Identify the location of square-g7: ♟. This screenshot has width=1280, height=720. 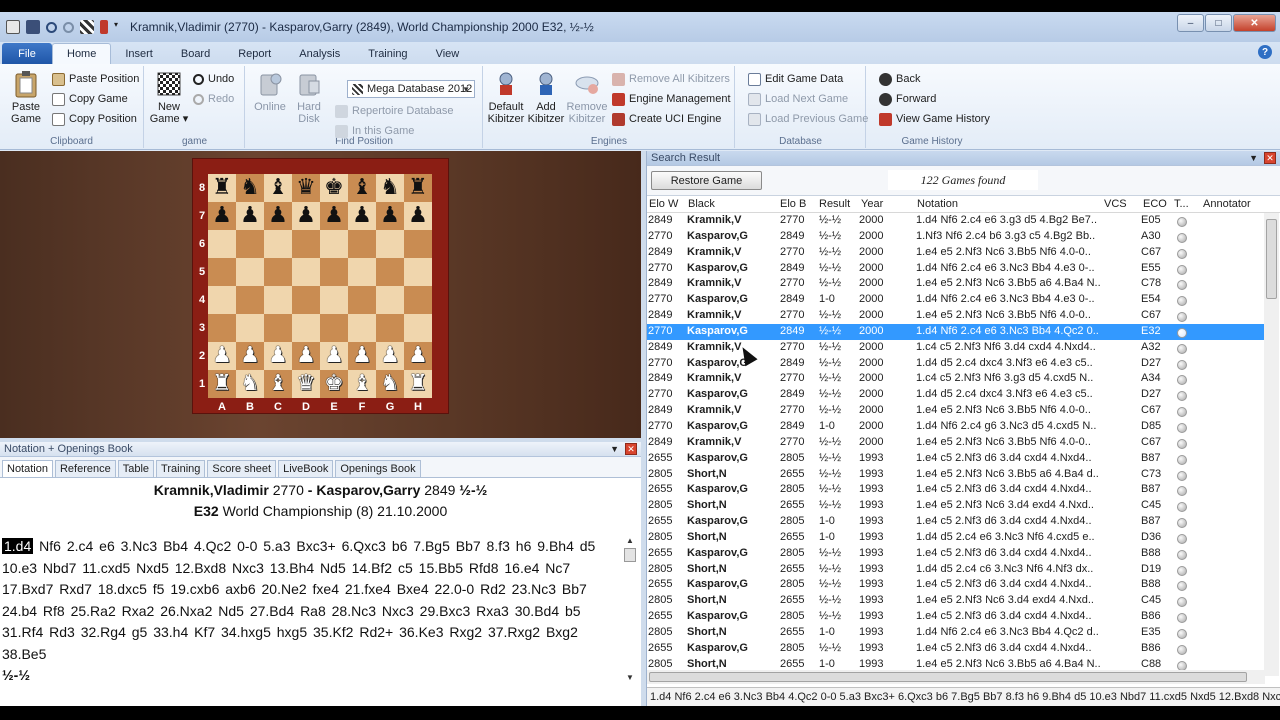
(390, 216).